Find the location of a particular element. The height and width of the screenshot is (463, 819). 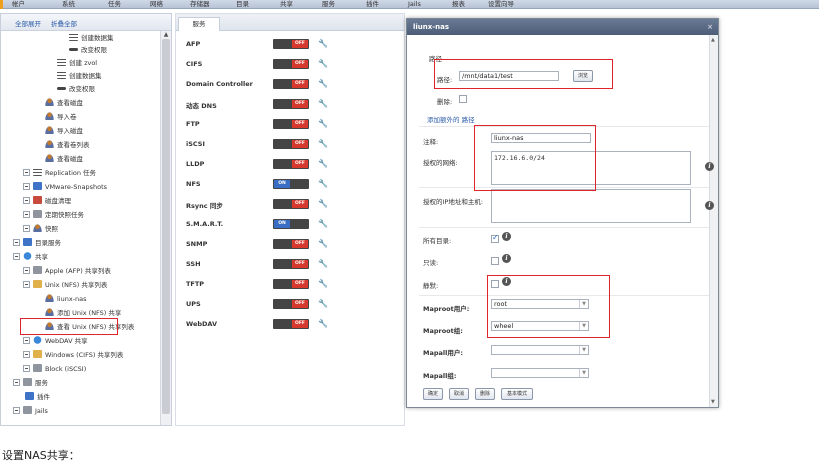

authorized-networks-input: 172.16.6.0/24 is located at coordinates (591, 168).